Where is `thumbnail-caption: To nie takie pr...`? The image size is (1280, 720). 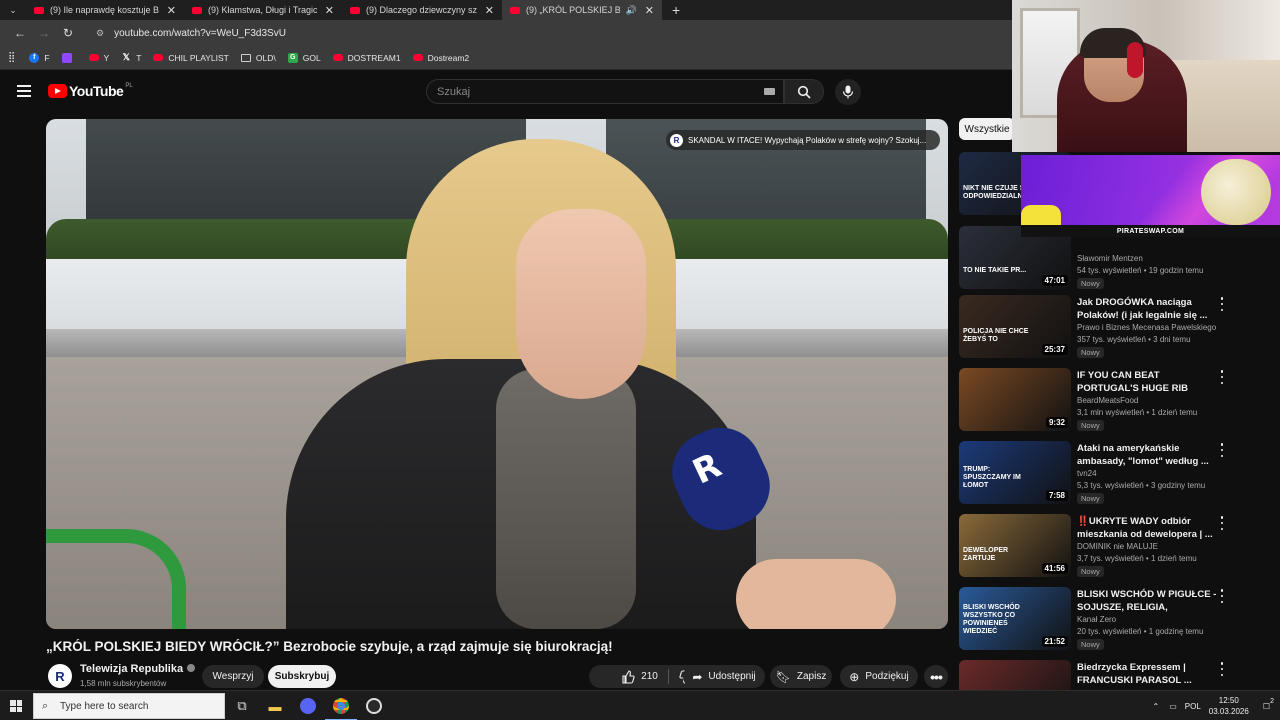
thumbnail-caption: To nie takie pr... is located at coordinates (995, 270).